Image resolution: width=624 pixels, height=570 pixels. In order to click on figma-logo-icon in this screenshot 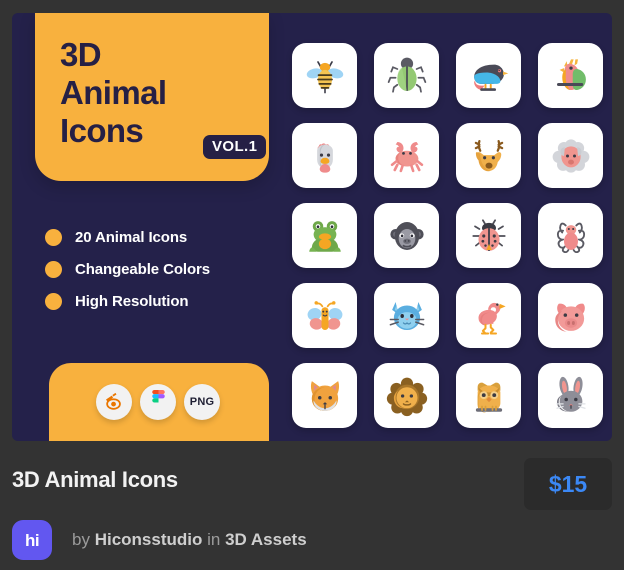, I will do `click(158, 402)`.